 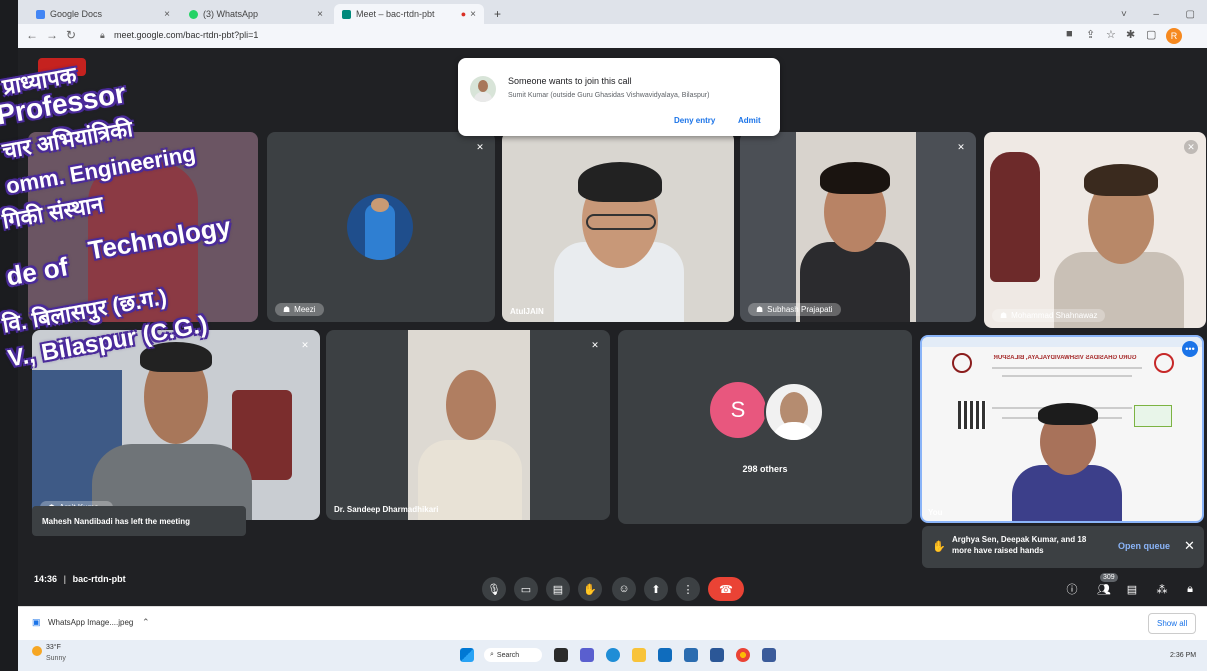 I want to click on people-icon: 👥︎, so click(x=1104, y=589).